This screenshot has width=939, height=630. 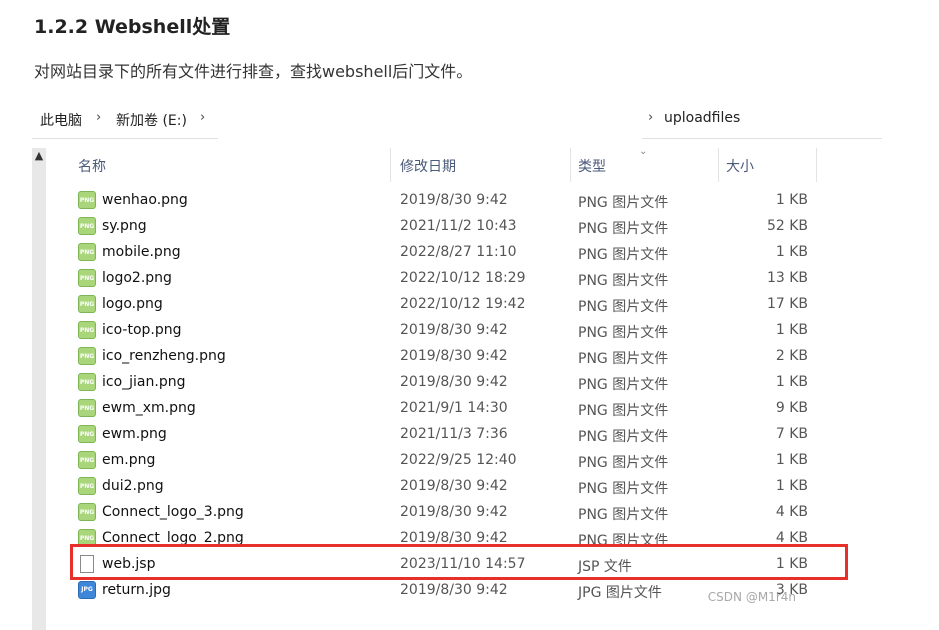 What do you see at coordinates (740, 166) in the screenshot?
I see `column-header-size: 大小` at bounding box center [740, 166].